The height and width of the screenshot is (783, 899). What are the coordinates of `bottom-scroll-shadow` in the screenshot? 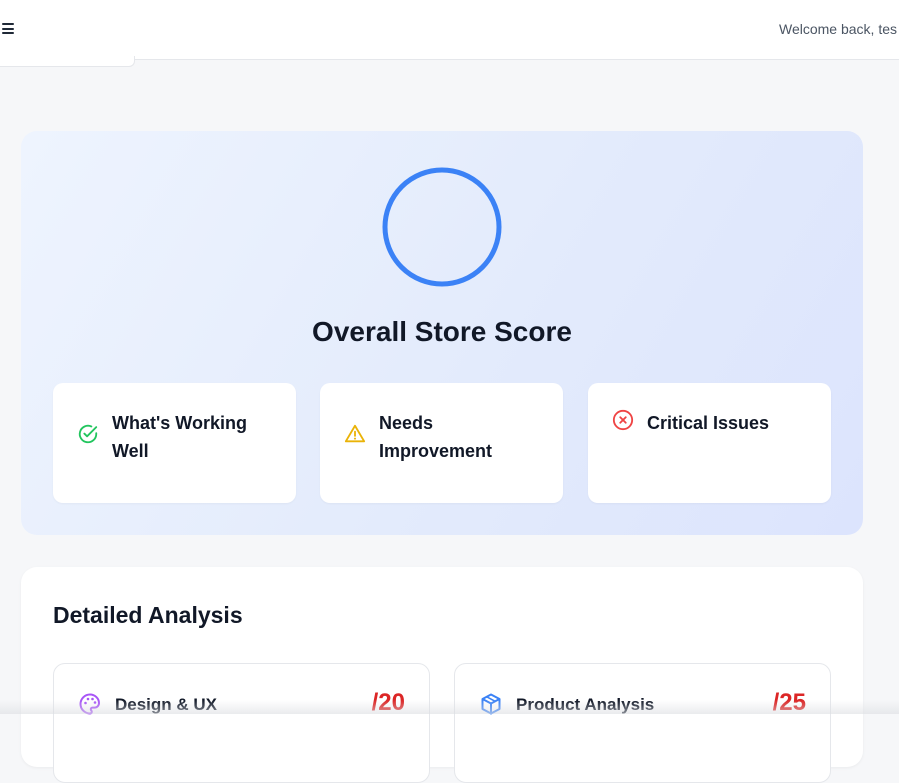 It's located at (449, 707).